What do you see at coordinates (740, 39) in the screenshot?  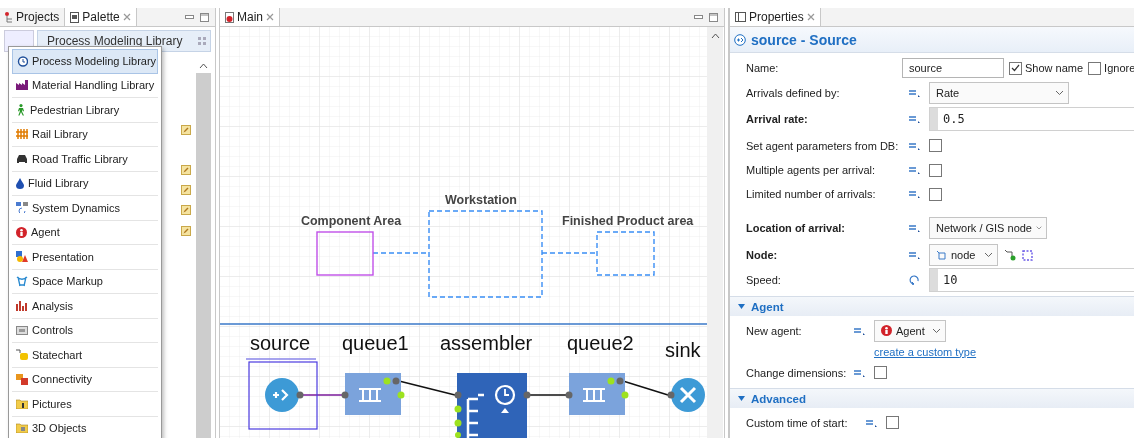 I see `source-icon` at bounding box center [740, 39].